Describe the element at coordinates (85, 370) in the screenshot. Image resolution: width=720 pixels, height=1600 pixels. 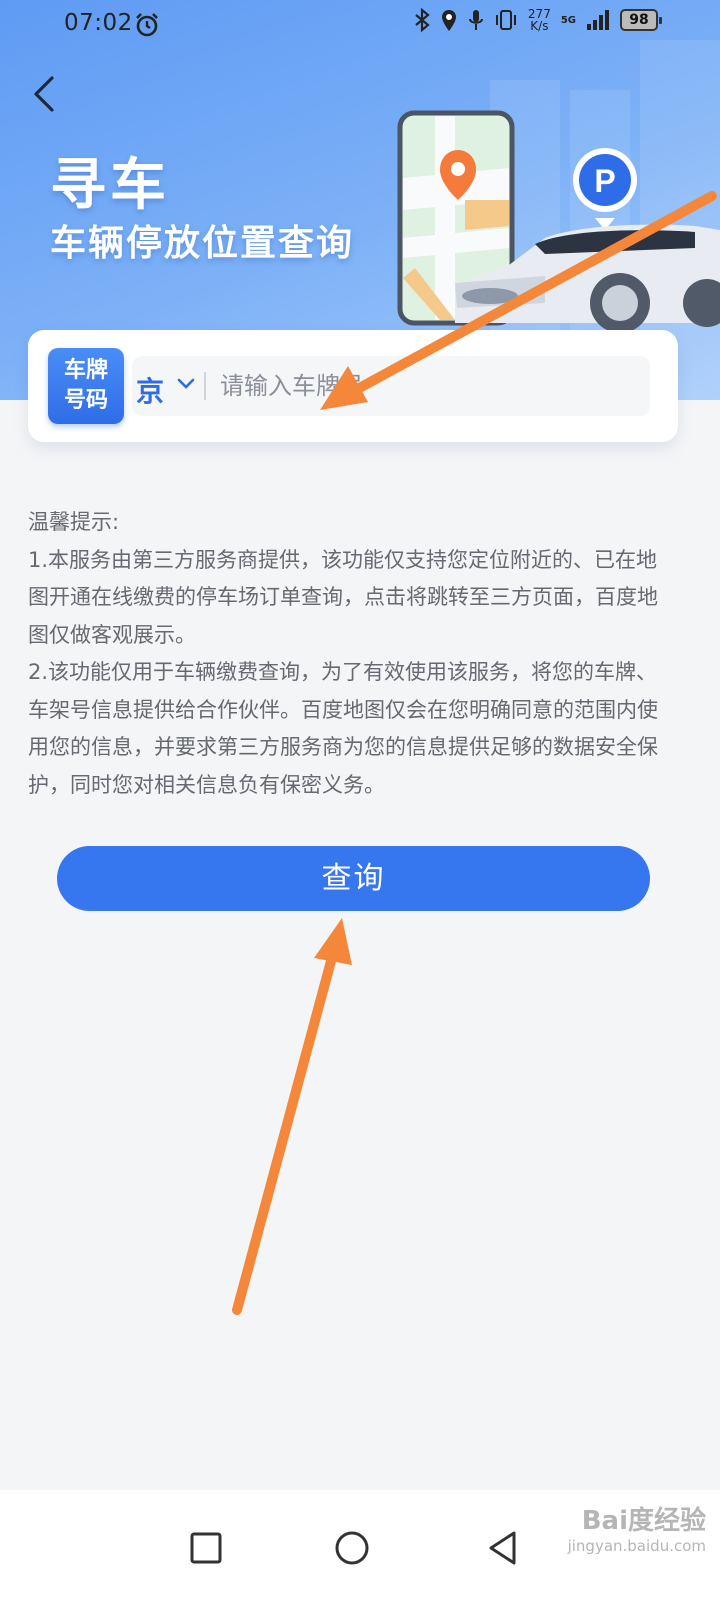
I see `plate-badge-line1: 车牌` at that location.